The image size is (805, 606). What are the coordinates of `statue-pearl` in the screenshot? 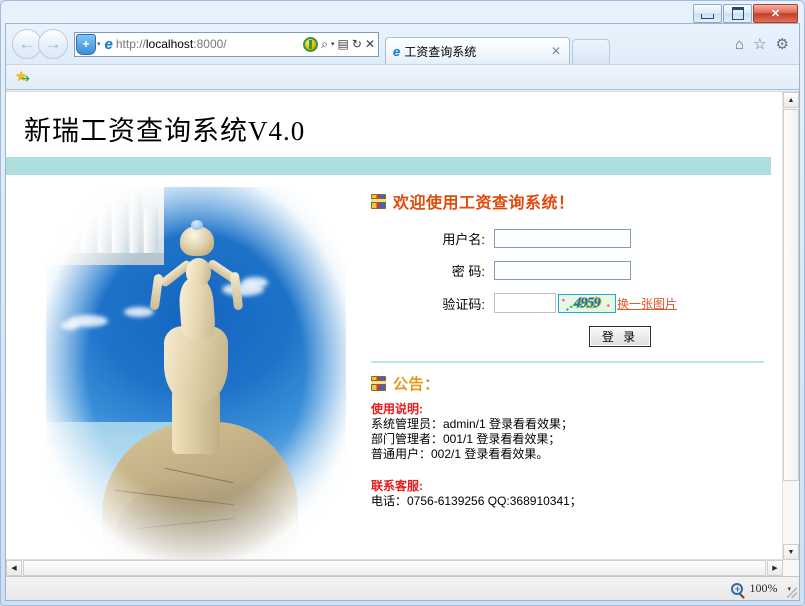 It's located at (197, 241).